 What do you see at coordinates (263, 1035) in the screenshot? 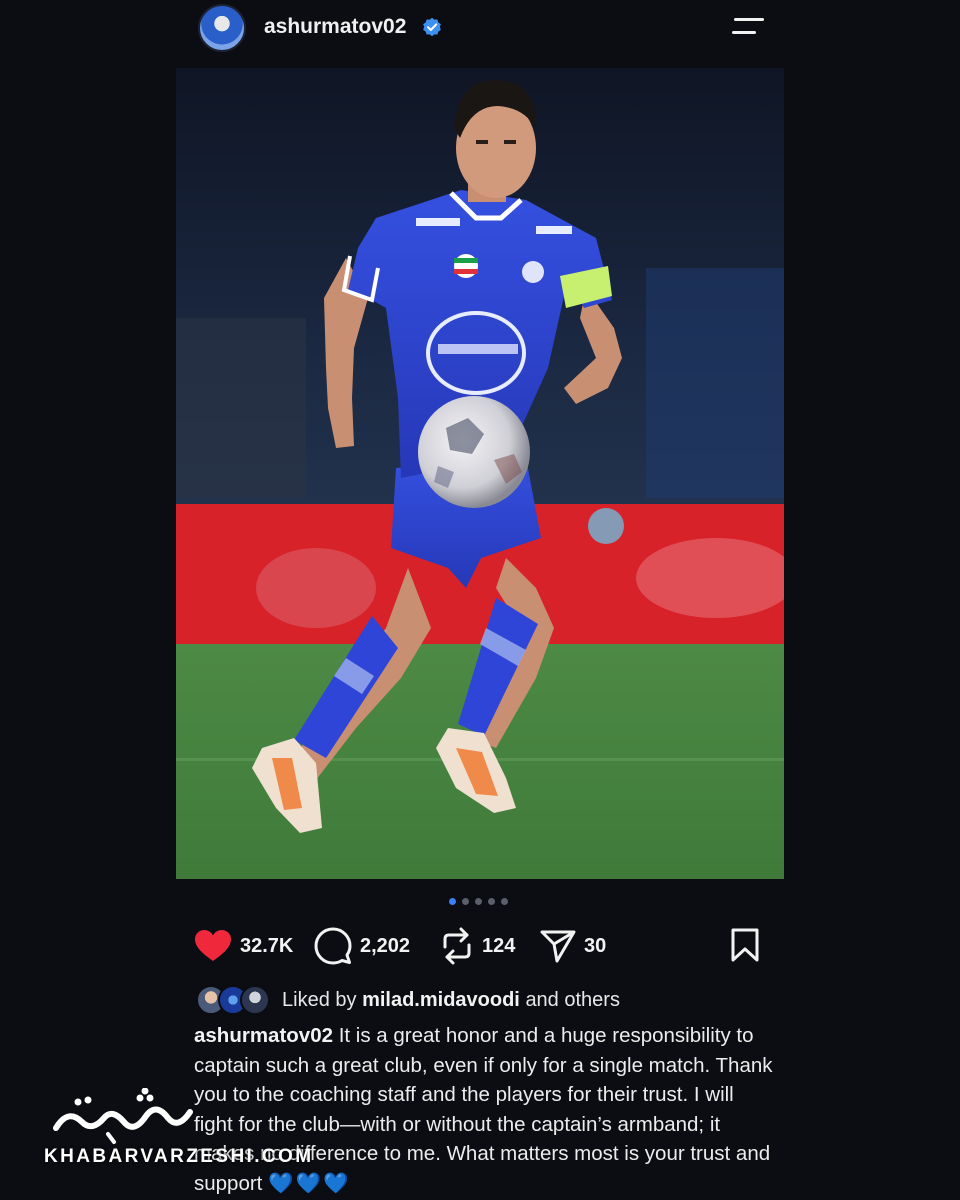
I see `caption-author: ashurmatov02` at bounding box center [263, 1035].